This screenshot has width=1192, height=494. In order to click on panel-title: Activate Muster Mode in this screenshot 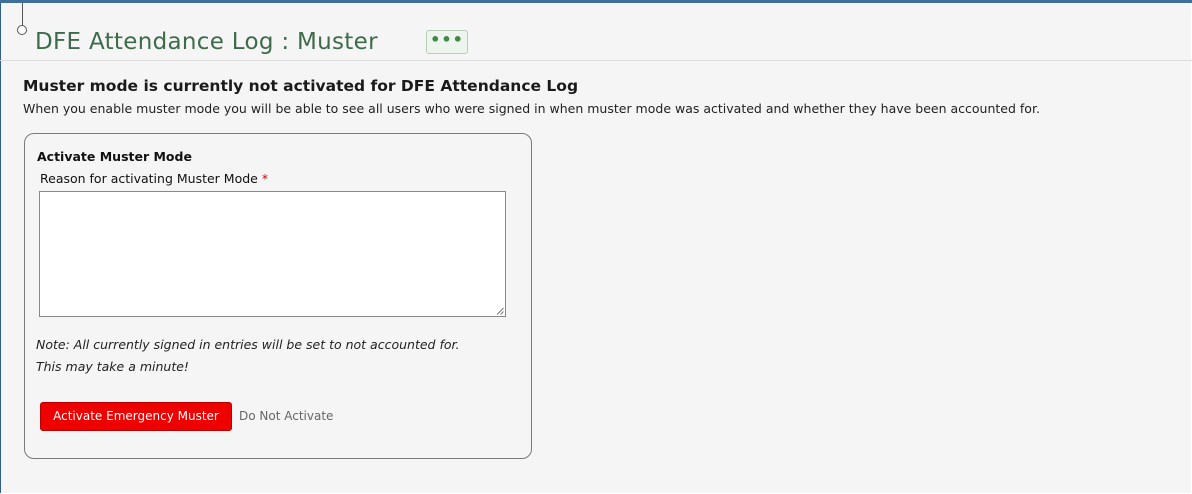, I will do `click(114, 156)`.